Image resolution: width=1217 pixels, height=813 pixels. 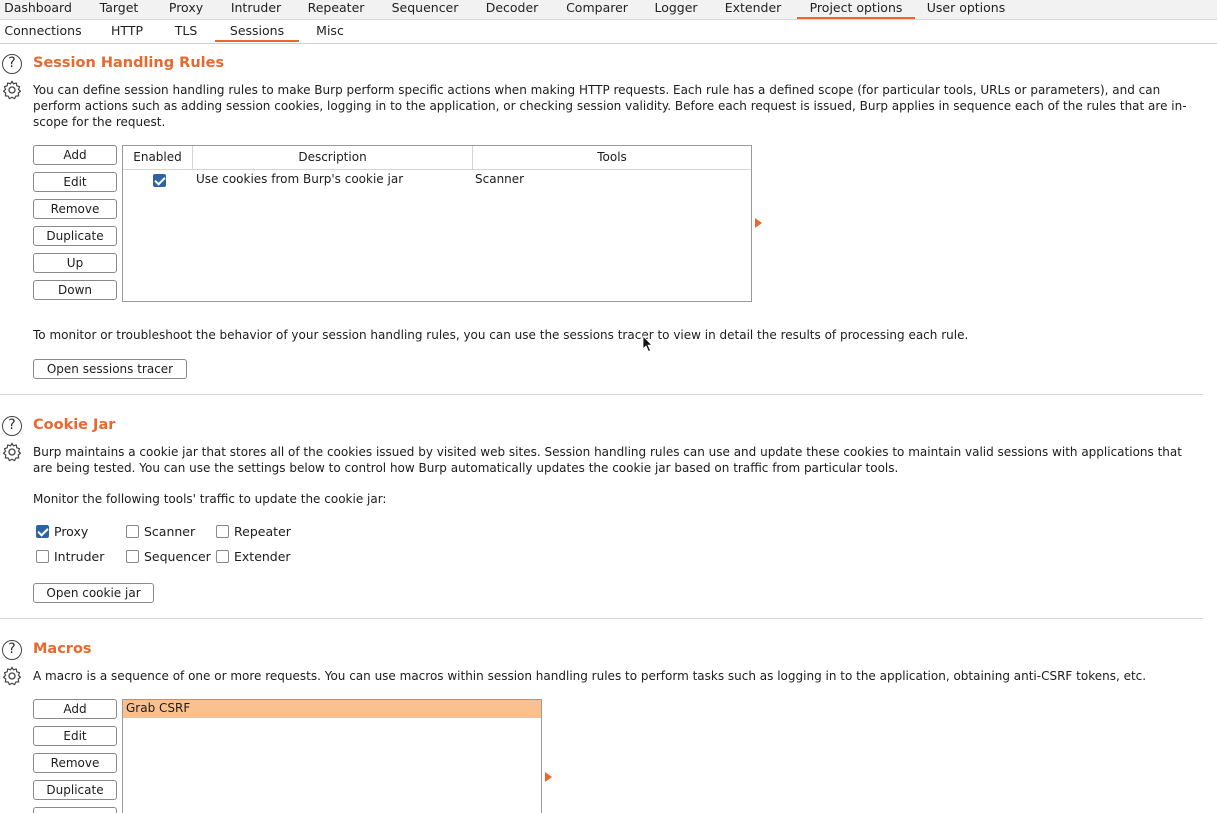 What do you see at coordinates (257, 31) in the screenshot?
I see `tab-sessions: Sessions` at bounding box center [257, 31].